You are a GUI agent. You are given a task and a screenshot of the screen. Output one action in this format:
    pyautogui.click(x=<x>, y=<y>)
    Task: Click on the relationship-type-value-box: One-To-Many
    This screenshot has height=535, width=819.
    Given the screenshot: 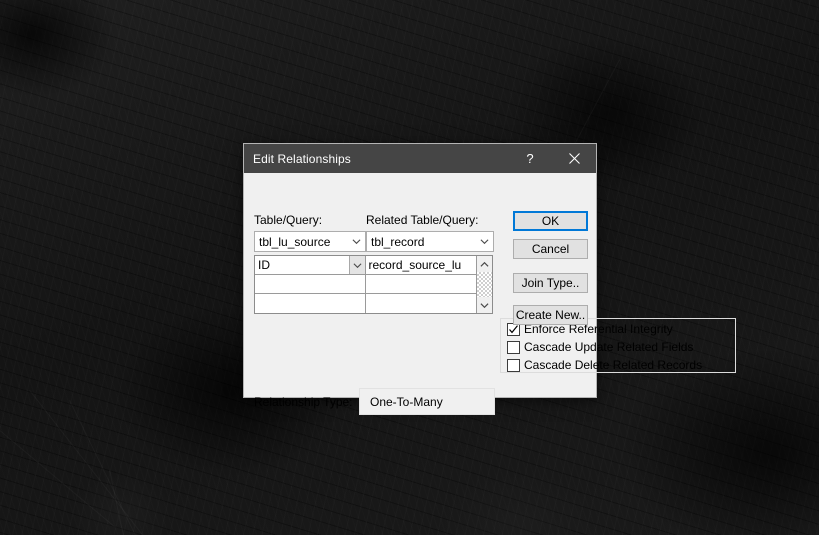 What is the action you would take?
    pyautogui.click(x=427, y=401)
    